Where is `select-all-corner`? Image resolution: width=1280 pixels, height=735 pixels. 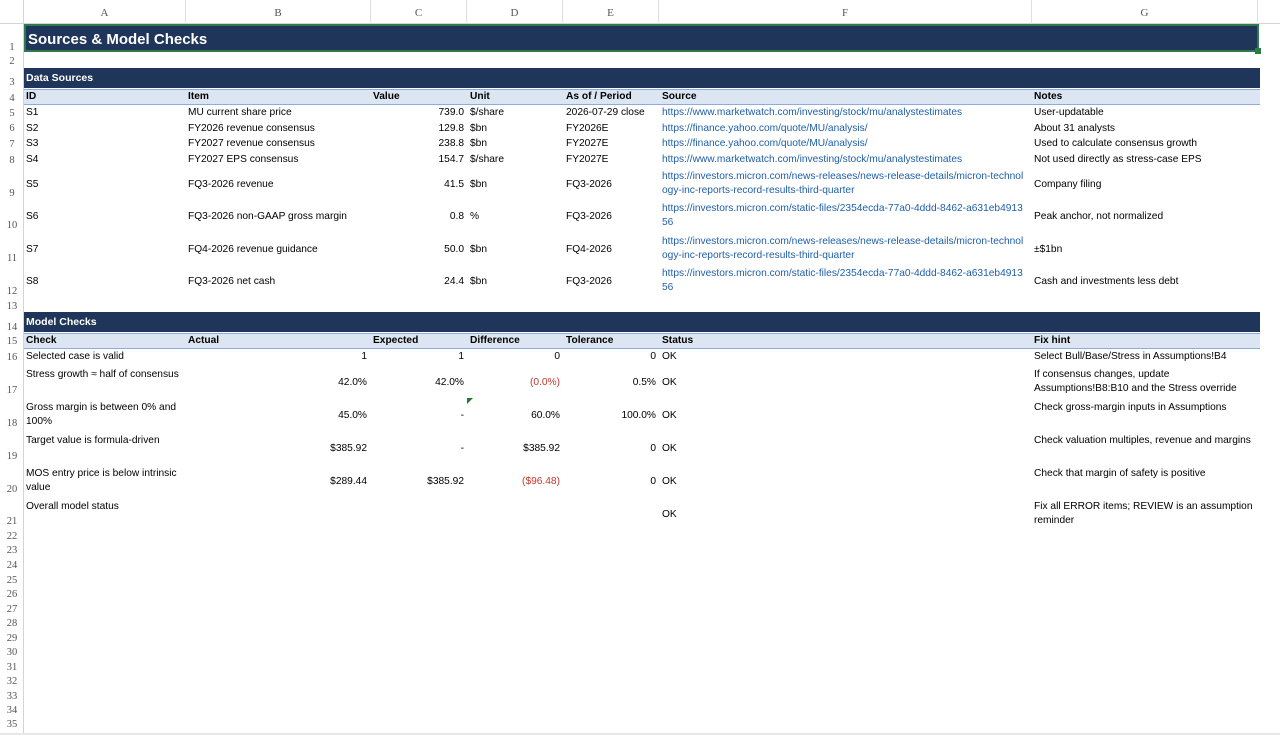
select-all-corner is located at coordinates (12, 12).